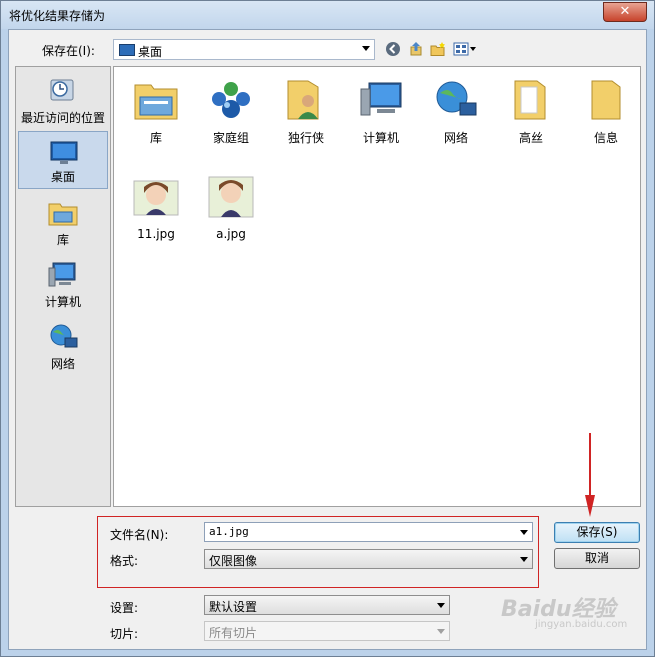  I want to click on save-in-dropdown: 桌面, so click(244, 49).